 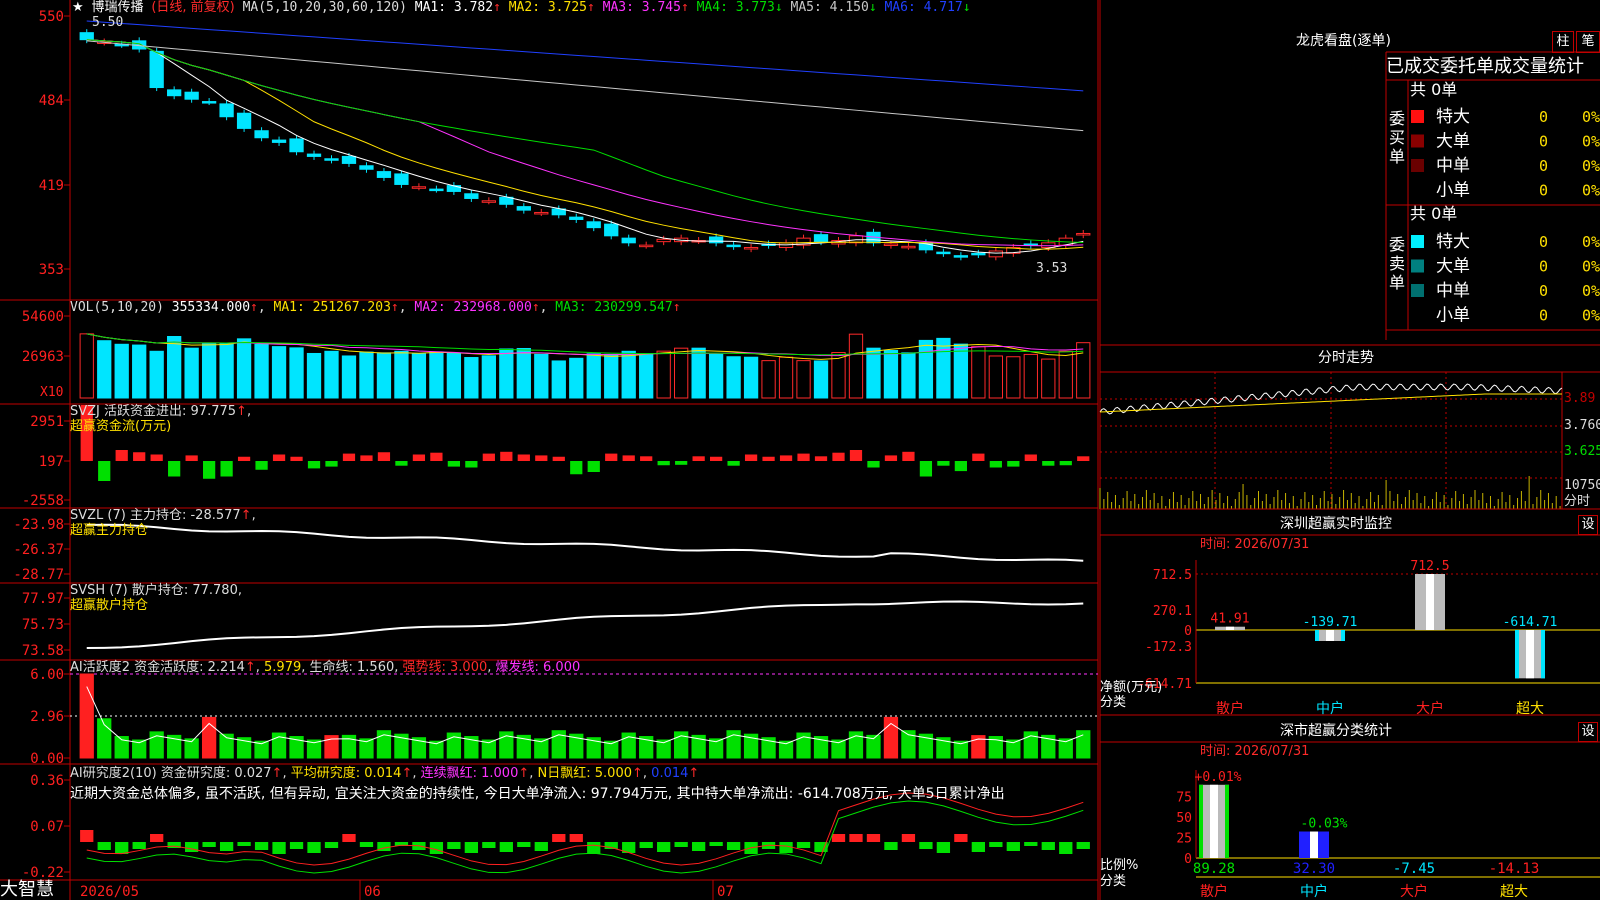 I want to click on stats-tabs: 已成交委托单成交量统计, so click(x=1485, y=67).